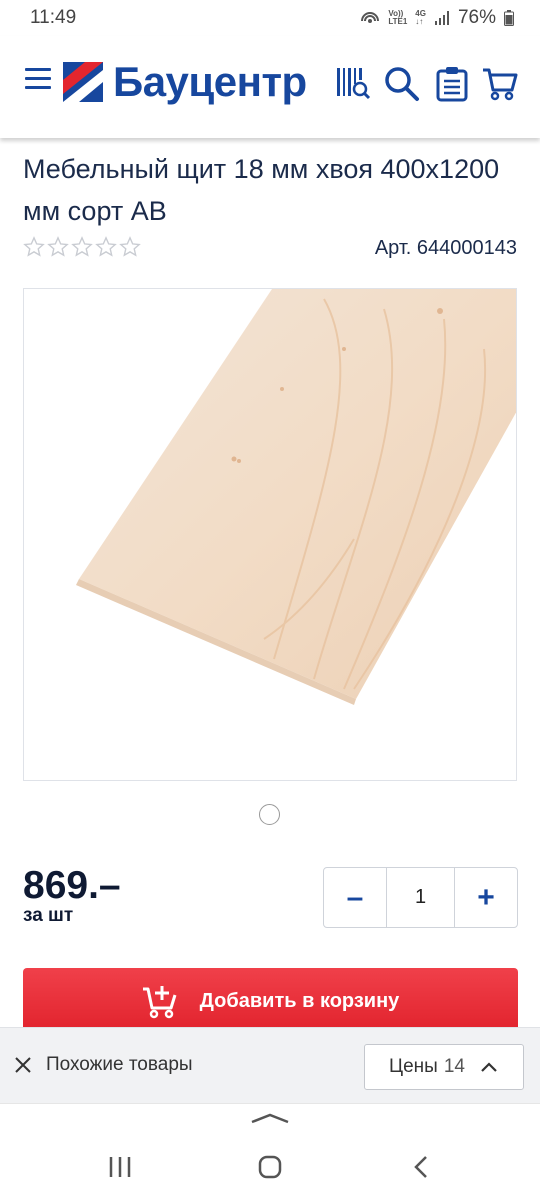 The width and height of the screenshot is (540, 1200). I want to click on increase-quantity-button: +, so click(486, 897).